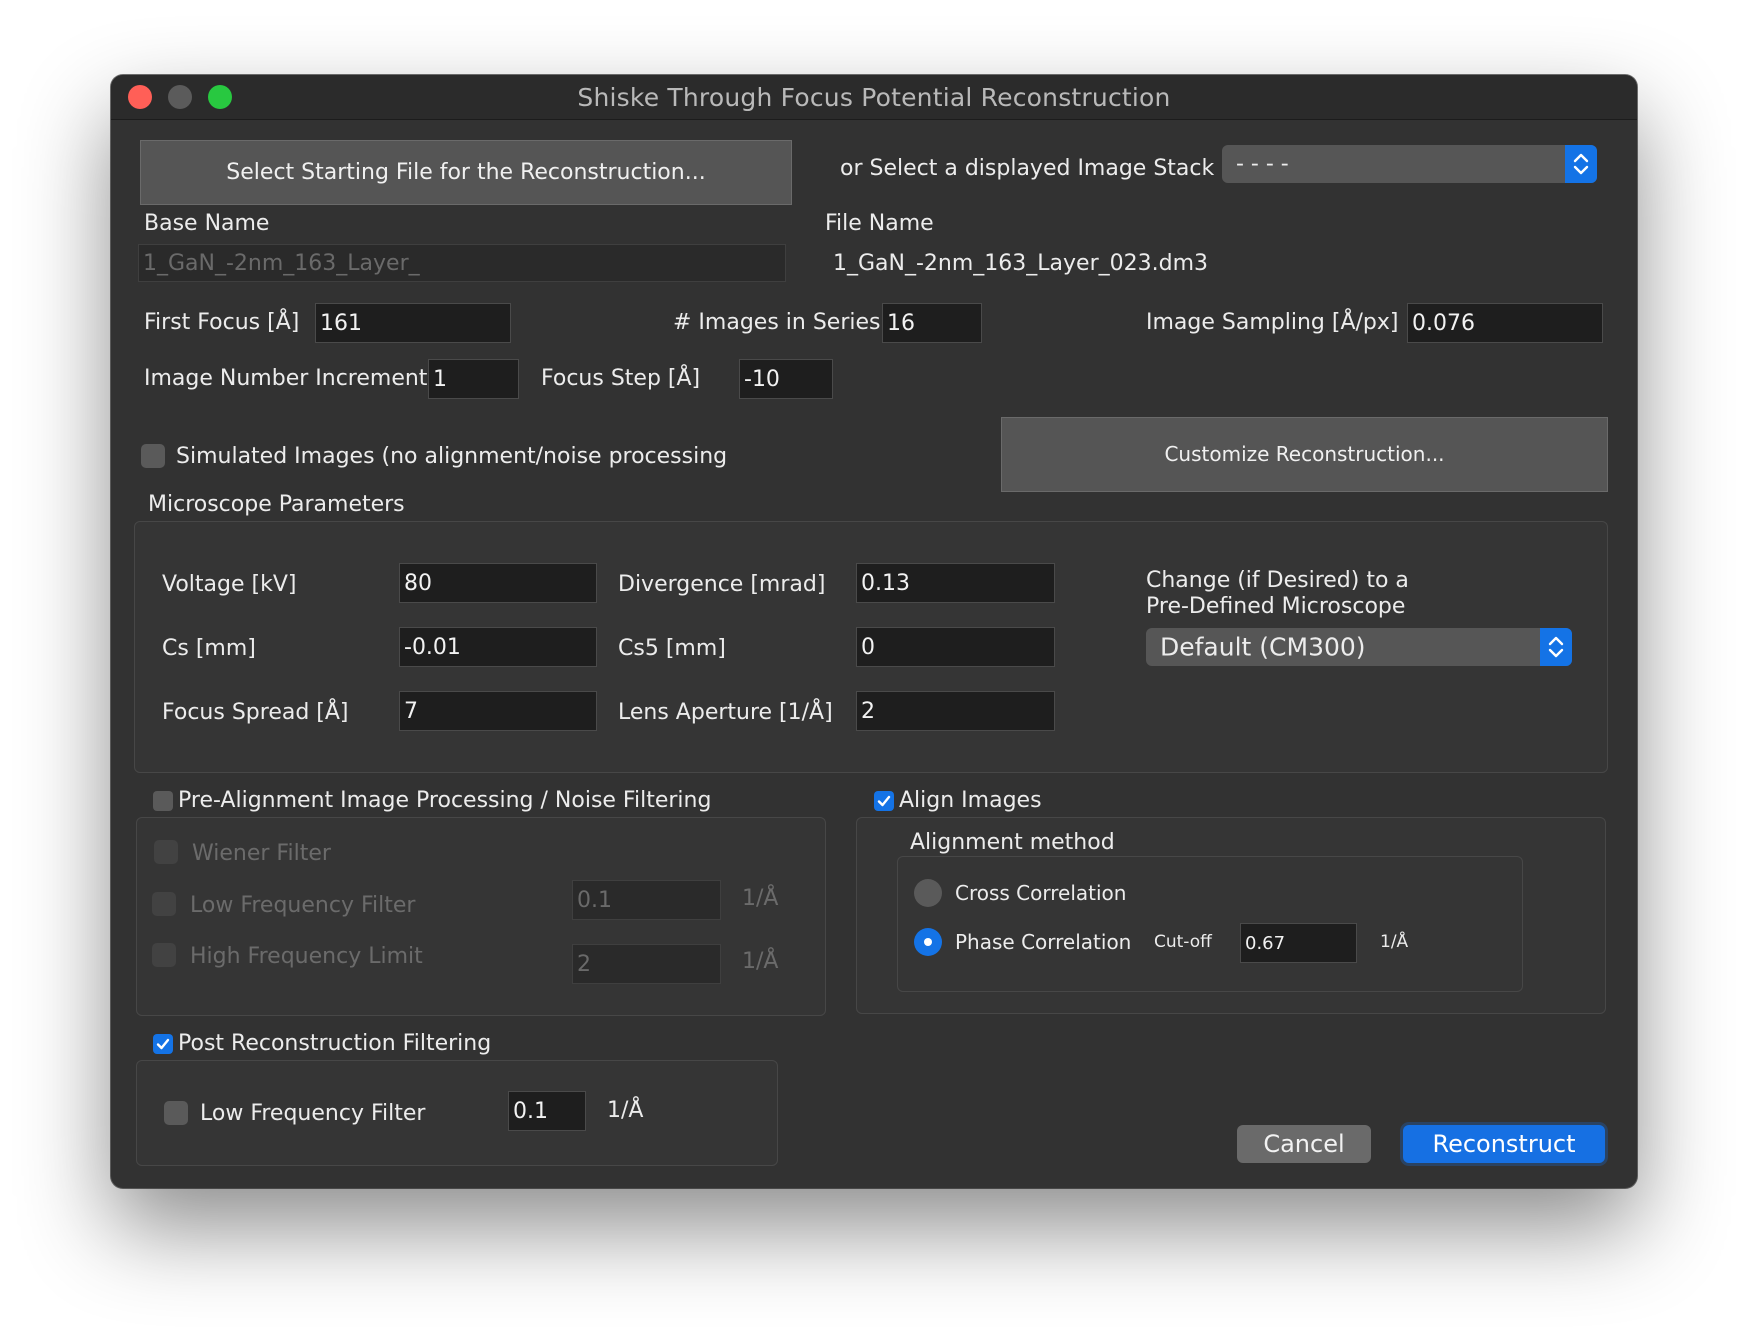 This screenshot has height=1336, width=1748. Describe the element at coordinates (498, 711) in the screenshot. I see `focus-spread-field` at that location.